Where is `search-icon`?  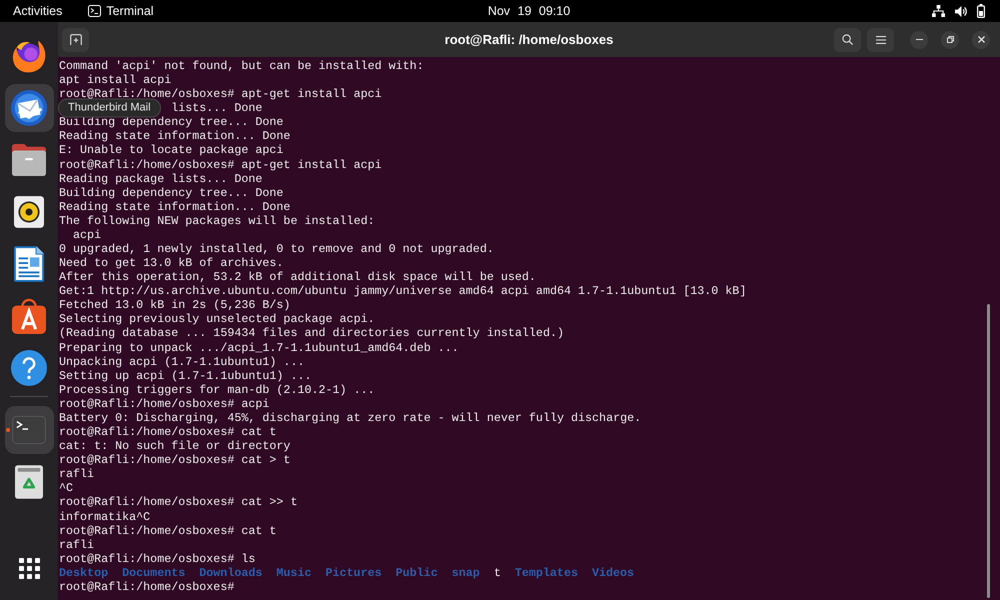
search-icon is located at coordinates (847, 39).